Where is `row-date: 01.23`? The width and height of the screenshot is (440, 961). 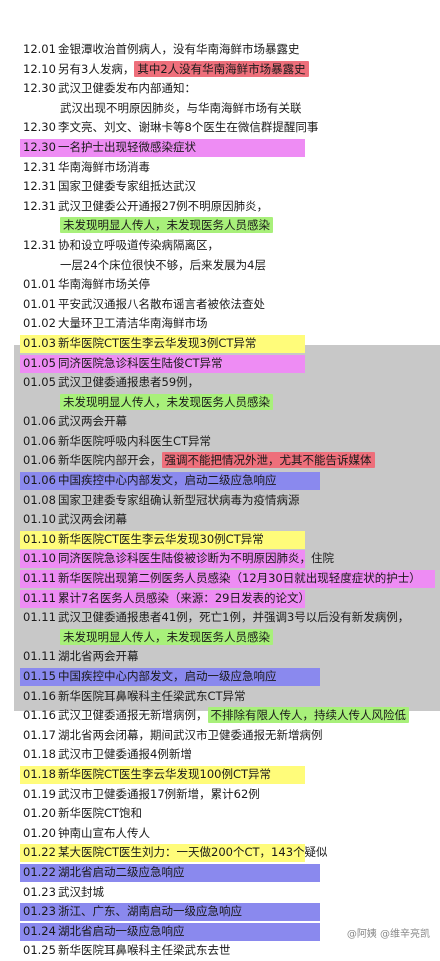
row-date: 01.23 is located at coordinates (39, 891).